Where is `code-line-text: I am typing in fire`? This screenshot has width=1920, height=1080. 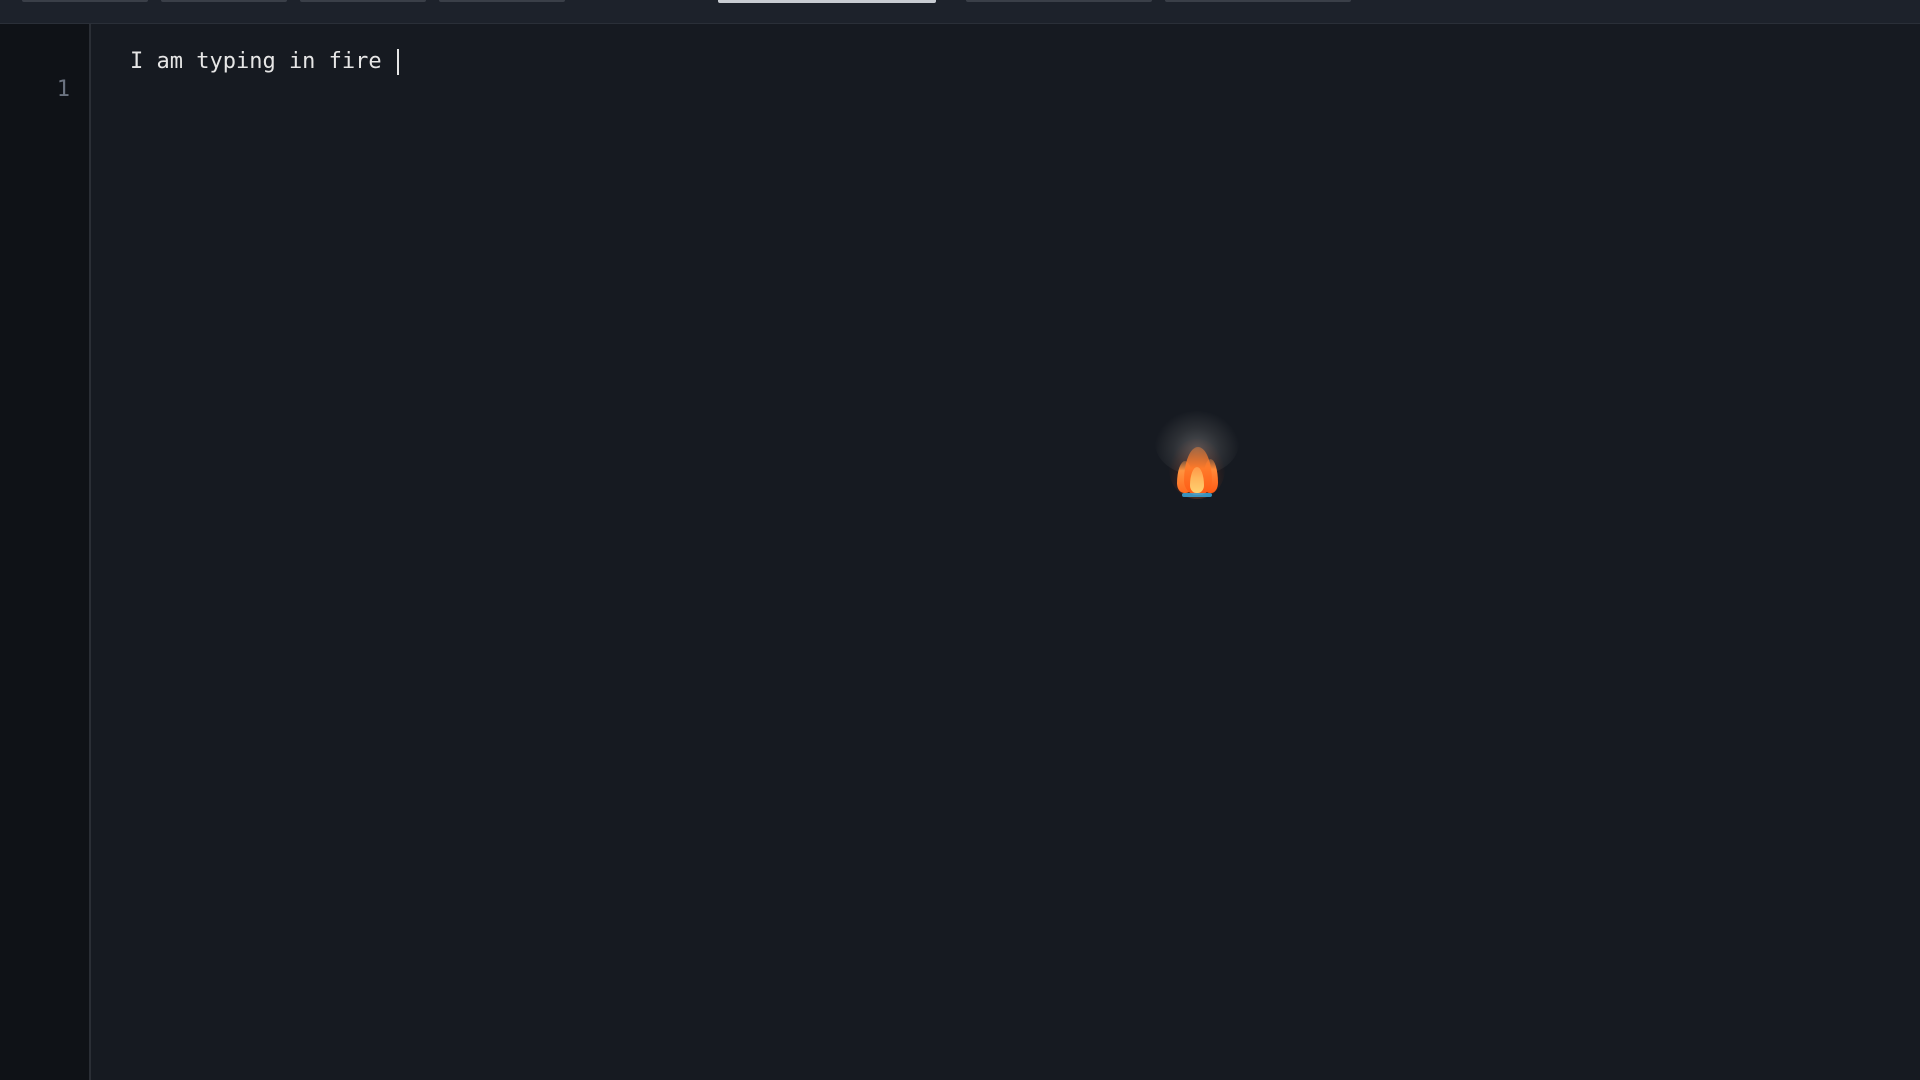
code-line-text: I am typing in fire is located at coordinates (262, 61).